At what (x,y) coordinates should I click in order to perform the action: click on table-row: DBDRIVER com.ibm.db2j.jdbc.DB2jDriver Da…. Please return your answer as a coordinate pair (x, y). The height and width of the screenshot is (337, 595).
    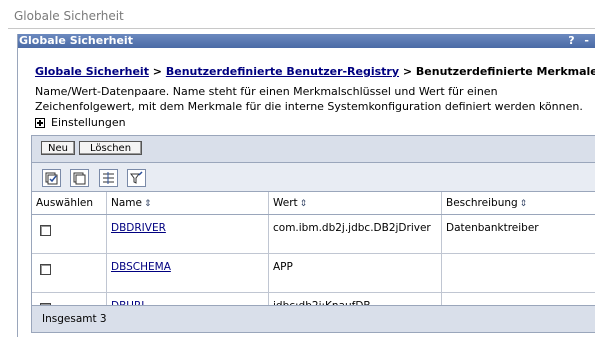
    Looking at the image, I should click on (313, 234).